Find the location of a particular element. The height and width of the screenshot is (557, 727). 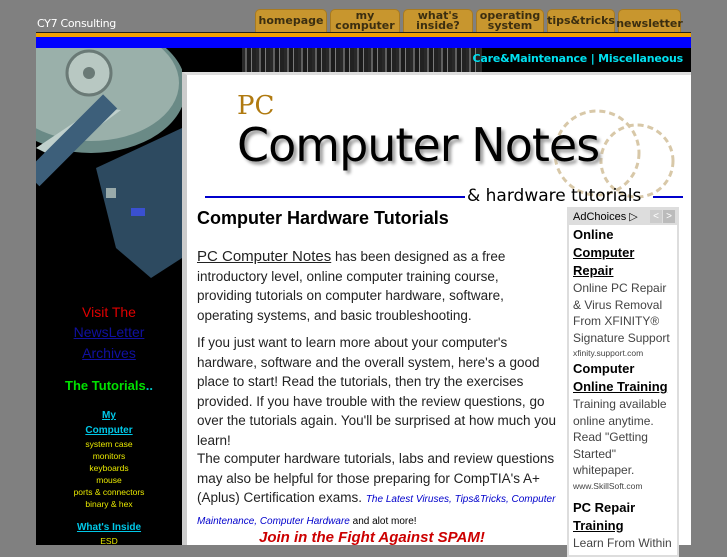

tab-newsletter: newsletter is located at coordinates (649, 20).